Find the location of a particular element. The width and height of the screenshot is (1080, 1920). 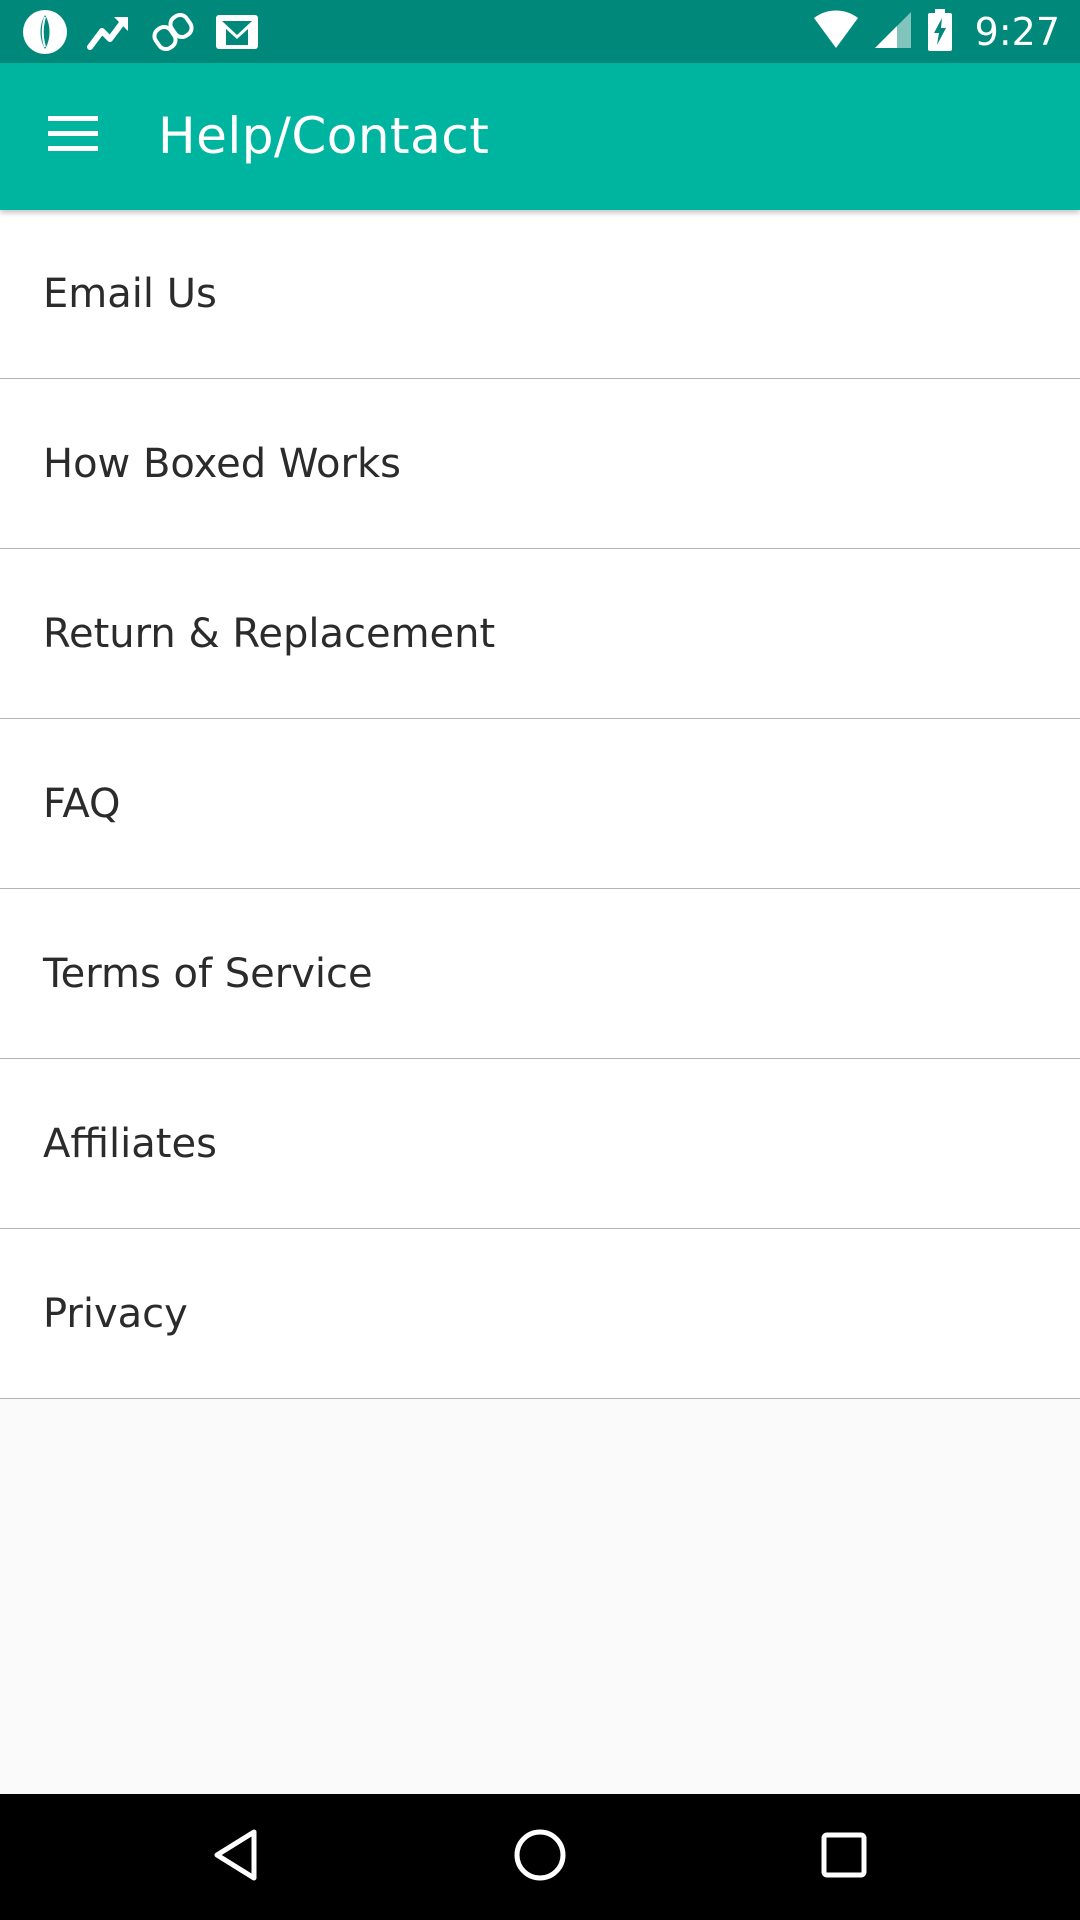

trending-notification-icon is located at coordinates (109, 32).